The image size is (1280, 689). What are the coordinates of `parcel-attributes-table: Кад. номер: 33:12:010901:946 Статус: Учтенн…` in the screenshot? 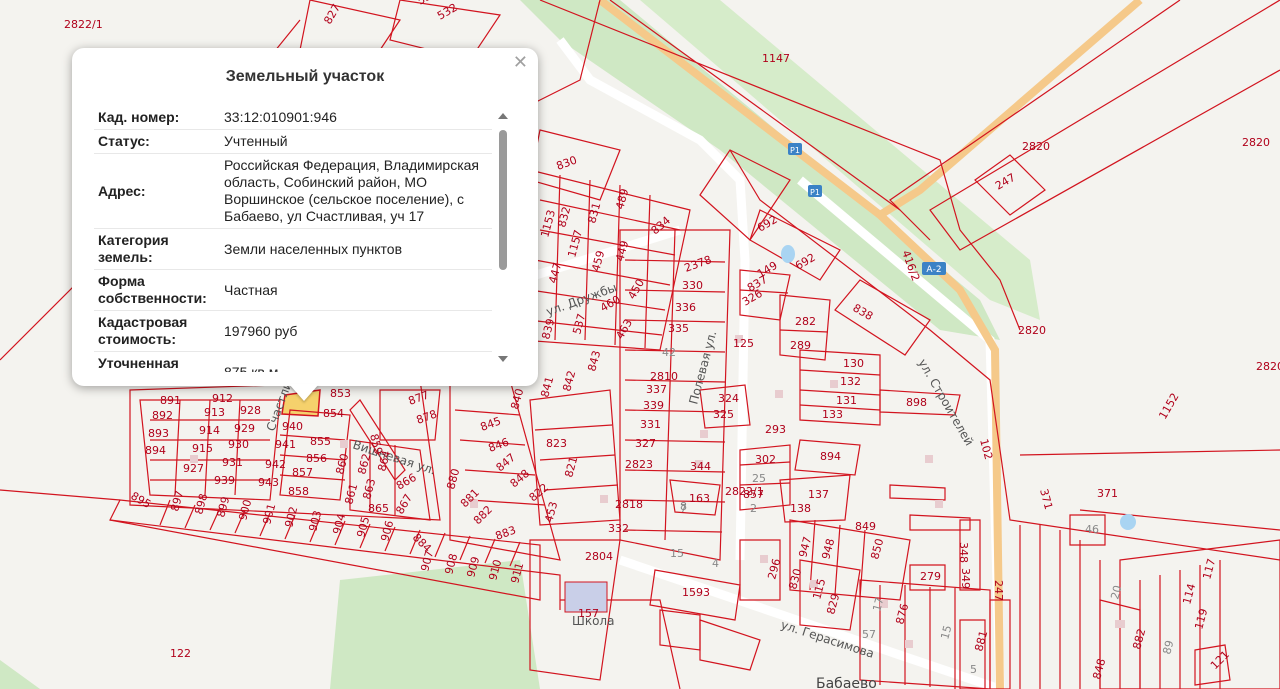 It's located at (293, 239).